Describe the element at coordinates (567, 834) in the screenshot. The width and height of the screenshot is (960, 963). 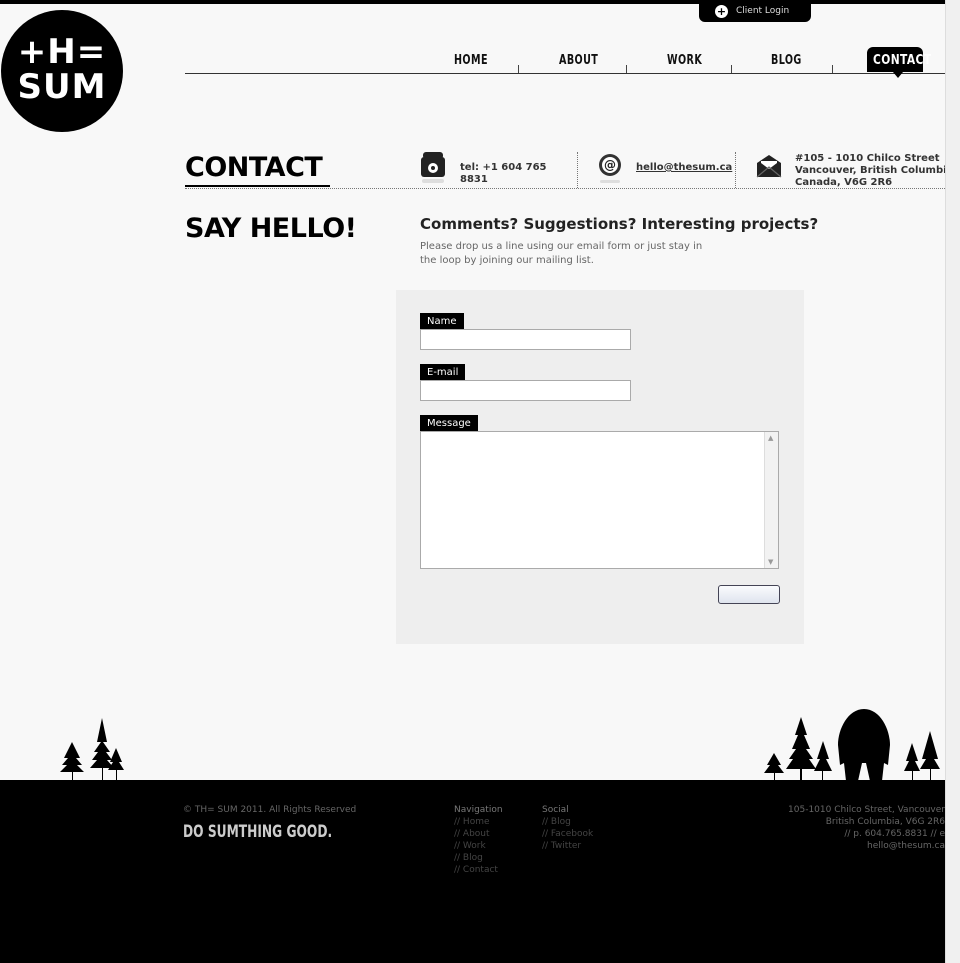
I see `footer-link-facebook: // Facebook` at that location.